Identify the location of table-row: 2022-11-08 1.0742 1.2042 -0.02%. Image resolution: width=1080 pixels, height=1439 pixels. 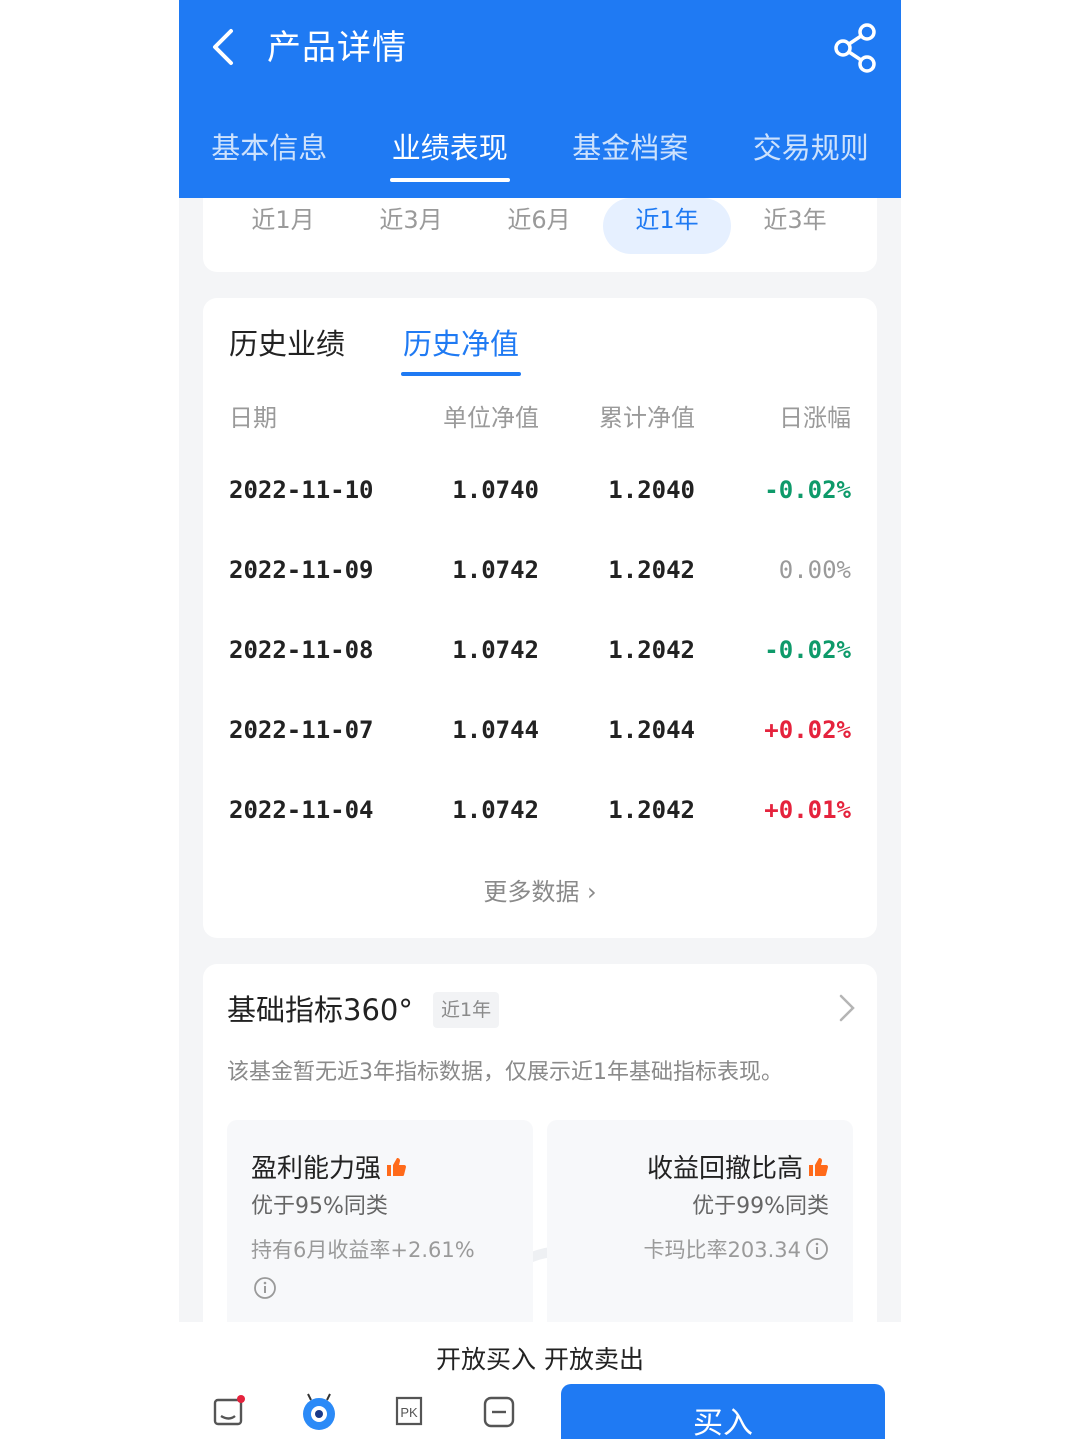
(540, 650).